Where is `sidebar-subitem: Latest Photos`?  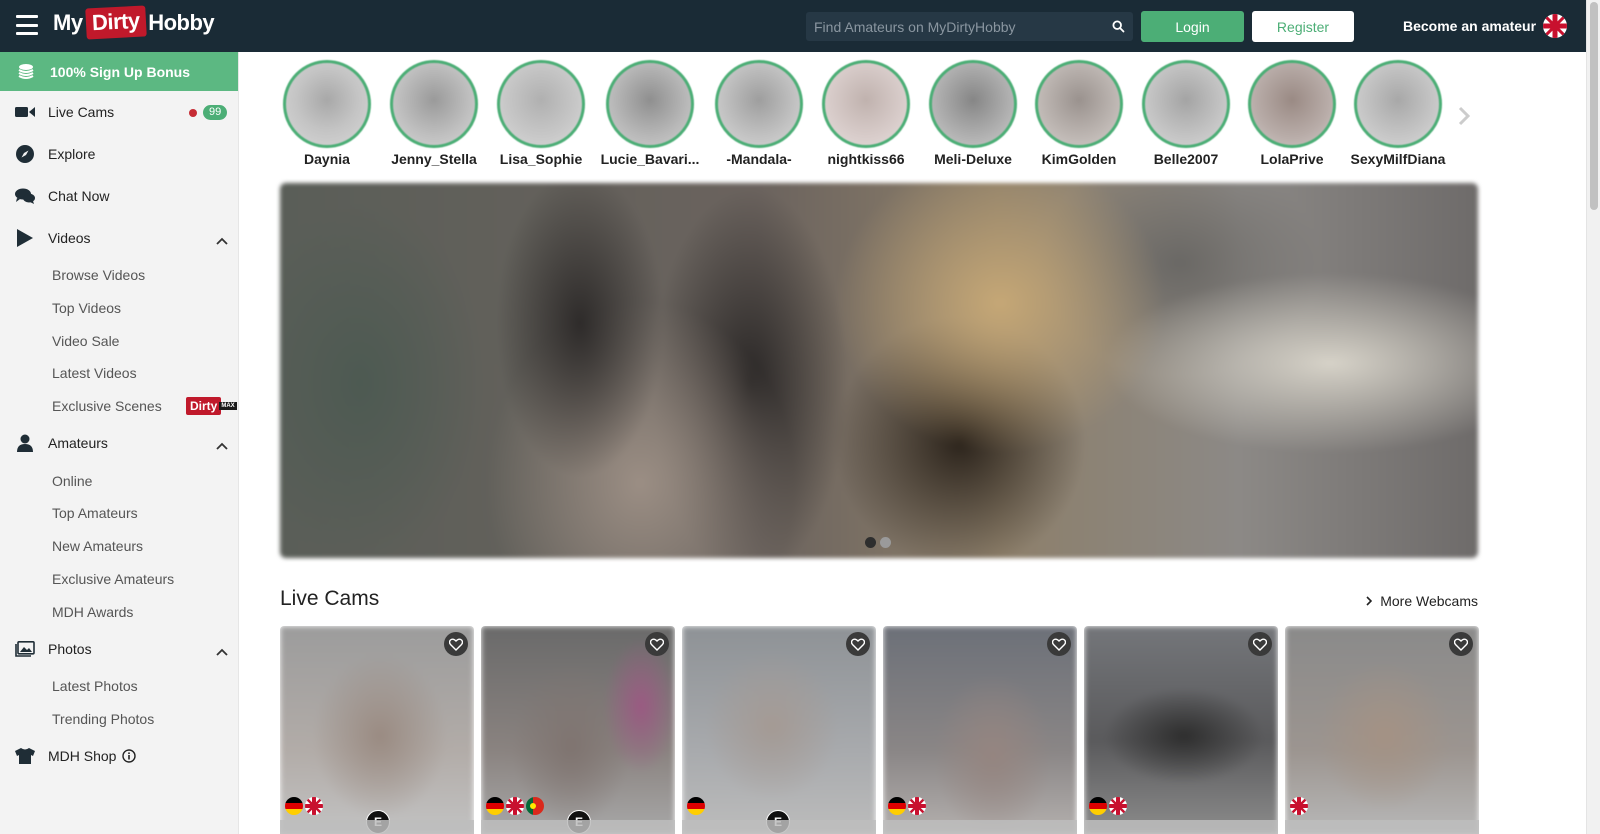
sidebar-subitem: Latest Photos is located at coordinates (119, 686).